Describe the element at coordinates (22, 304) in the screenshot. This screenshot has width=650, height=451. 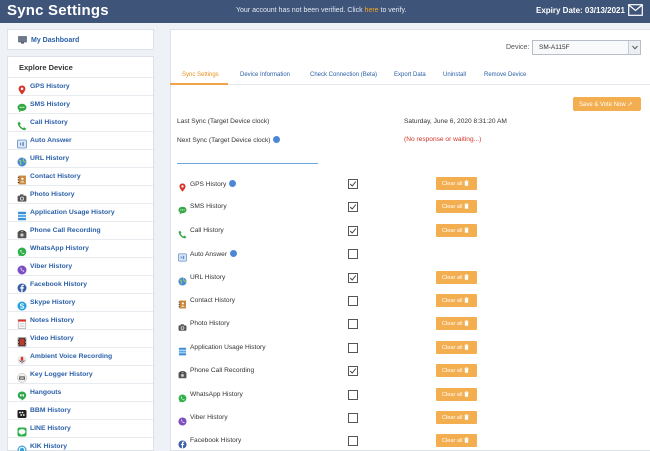
I see `skype-icon` at that location.